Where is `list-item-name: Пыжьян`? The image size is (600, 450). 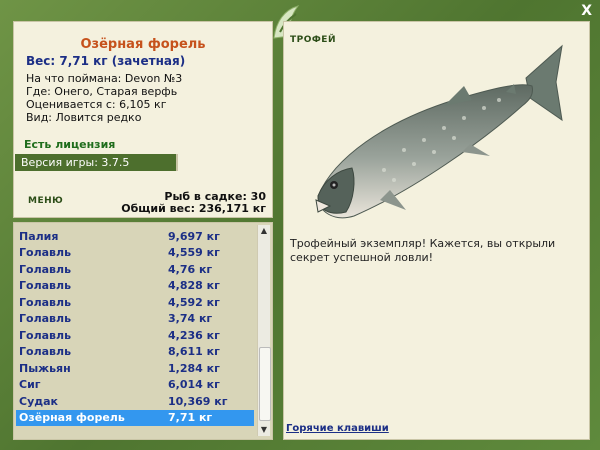 list-item-name: Пыжьян is located at coordinates (45, 368).